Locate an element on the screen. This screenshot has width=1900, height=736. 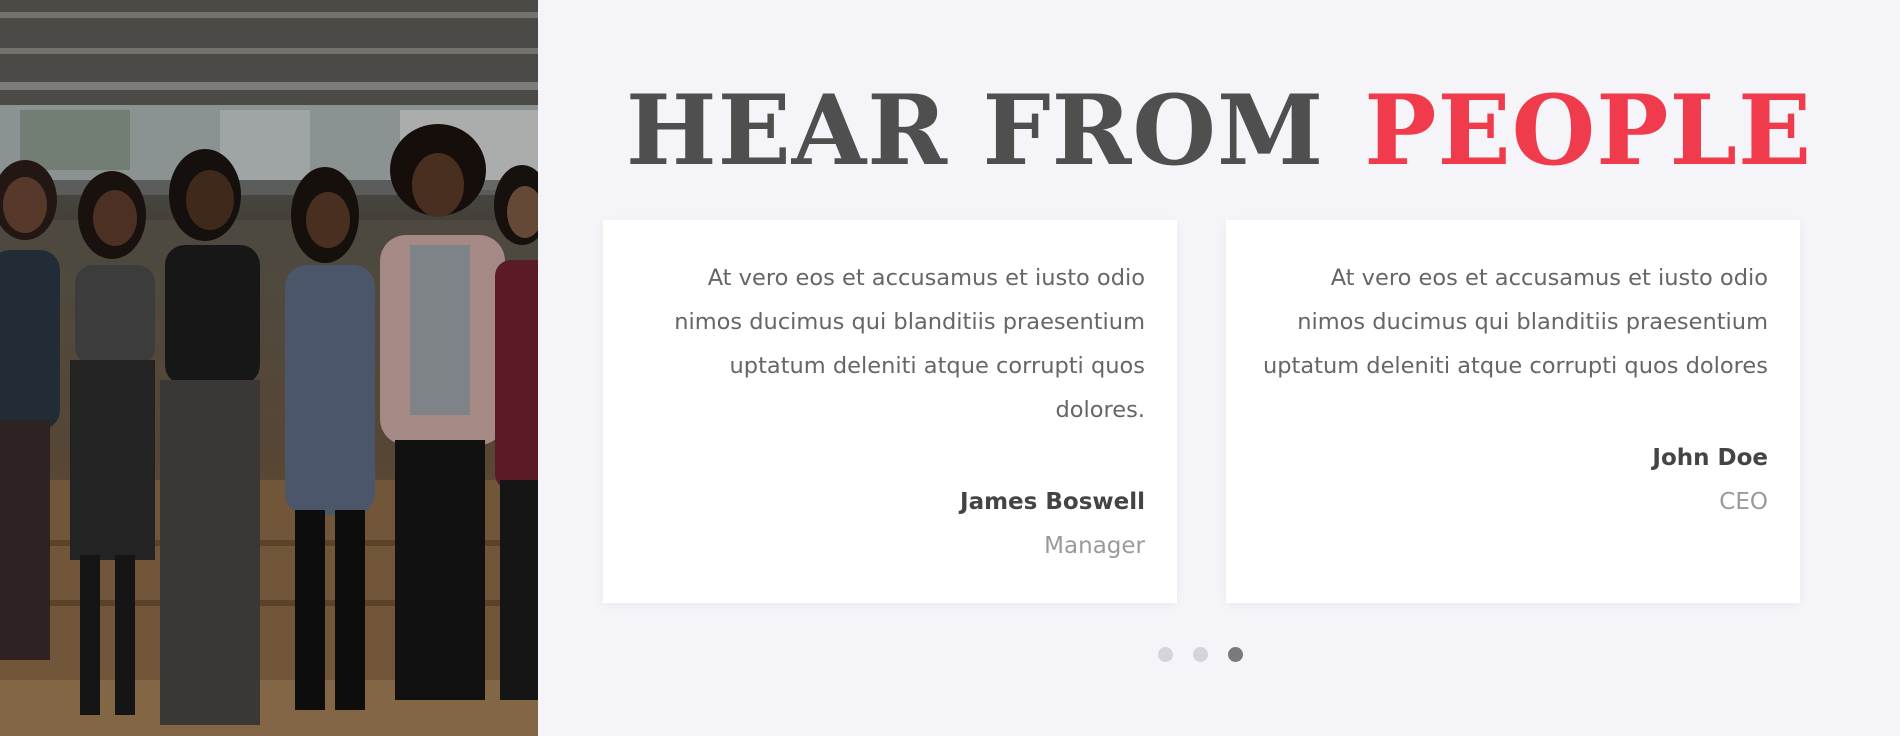
testimonial-author-role: CEO is located at coordinates (1743, 502).